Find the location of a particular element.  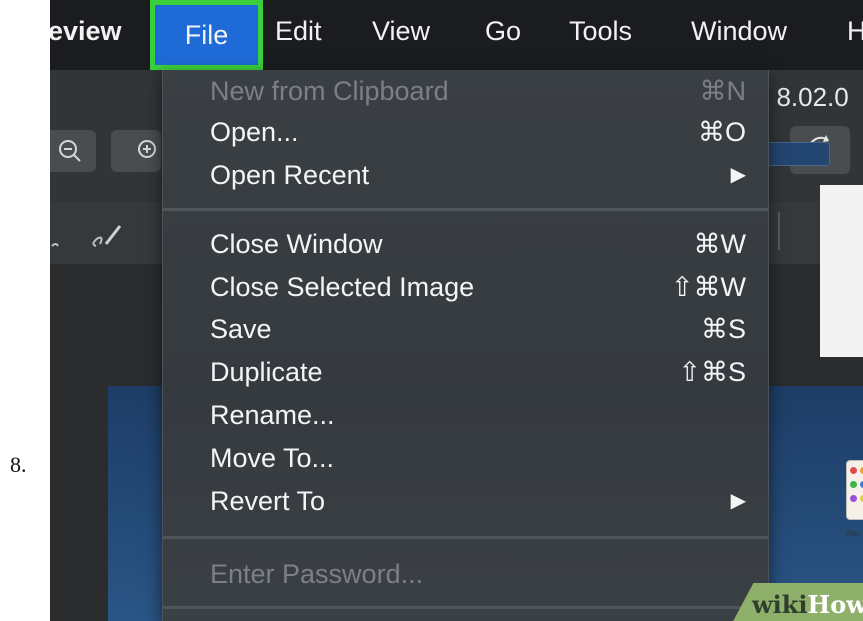

menu-item-new-from-clipboard: New from Clipboard ⌘N is located at coordinates (478, 91).